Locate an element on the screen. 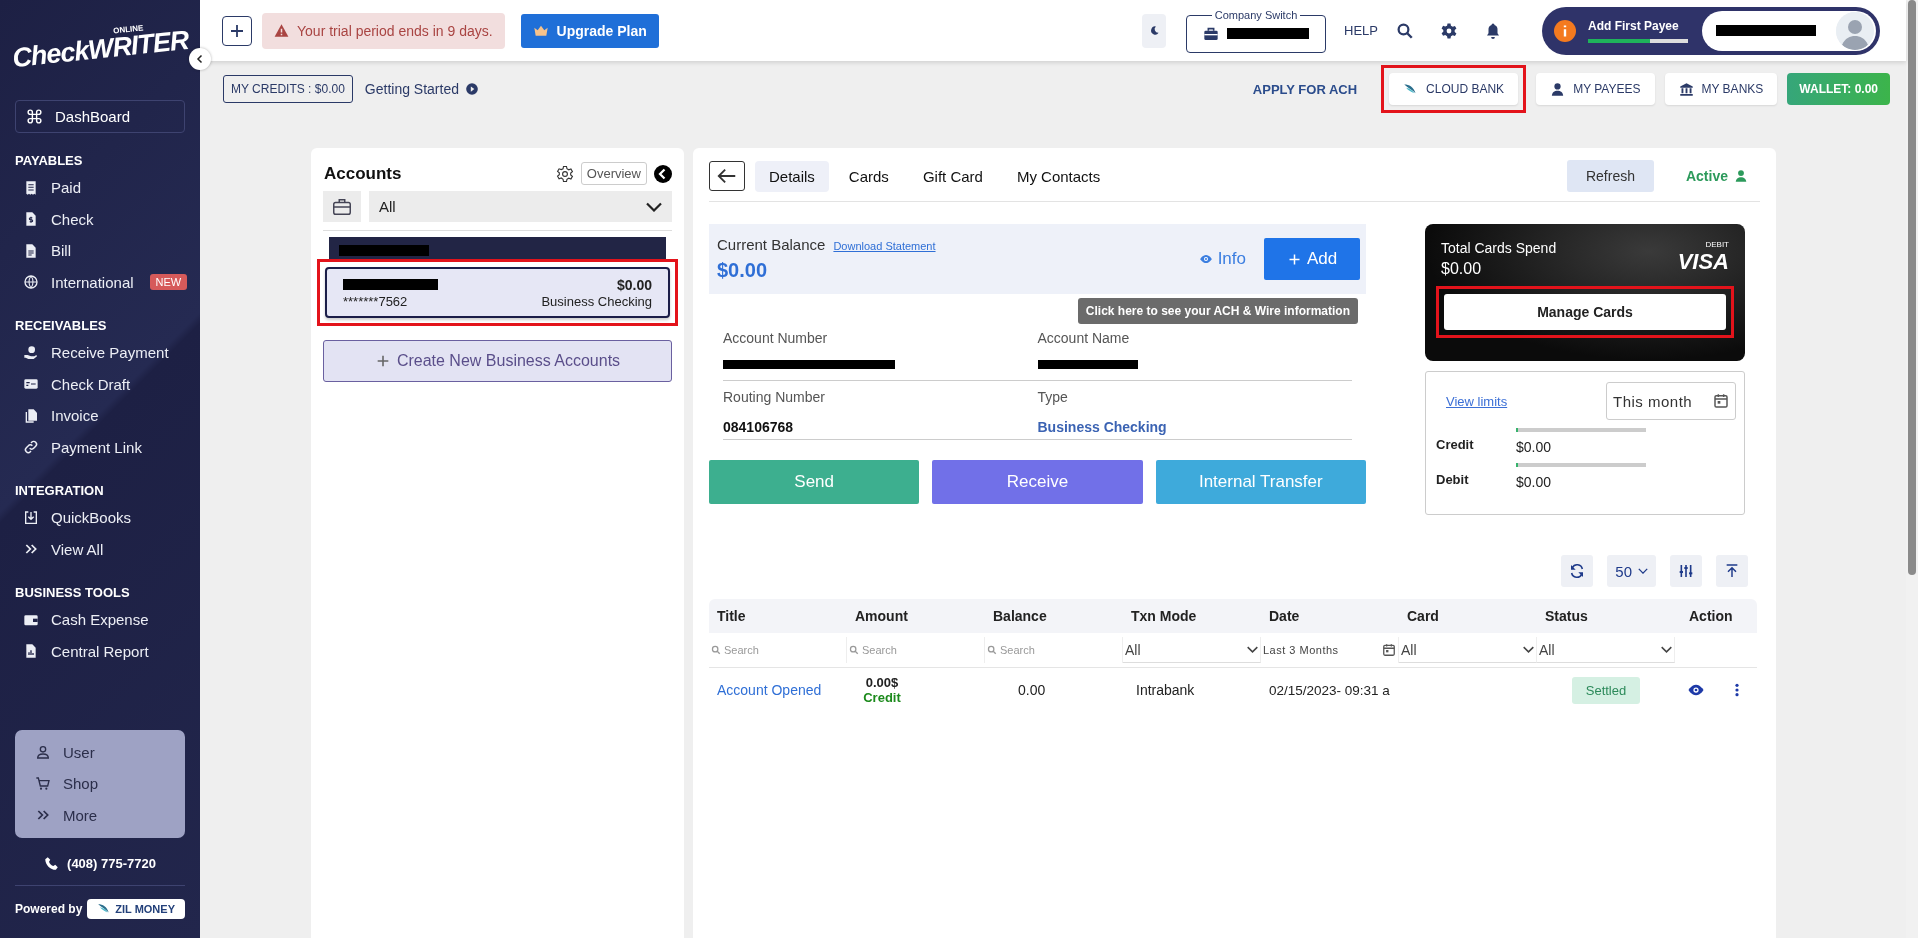 This screenshot has width=1918, height=938. dashboard-link: DashBoard is located at coordinates (100, 116).